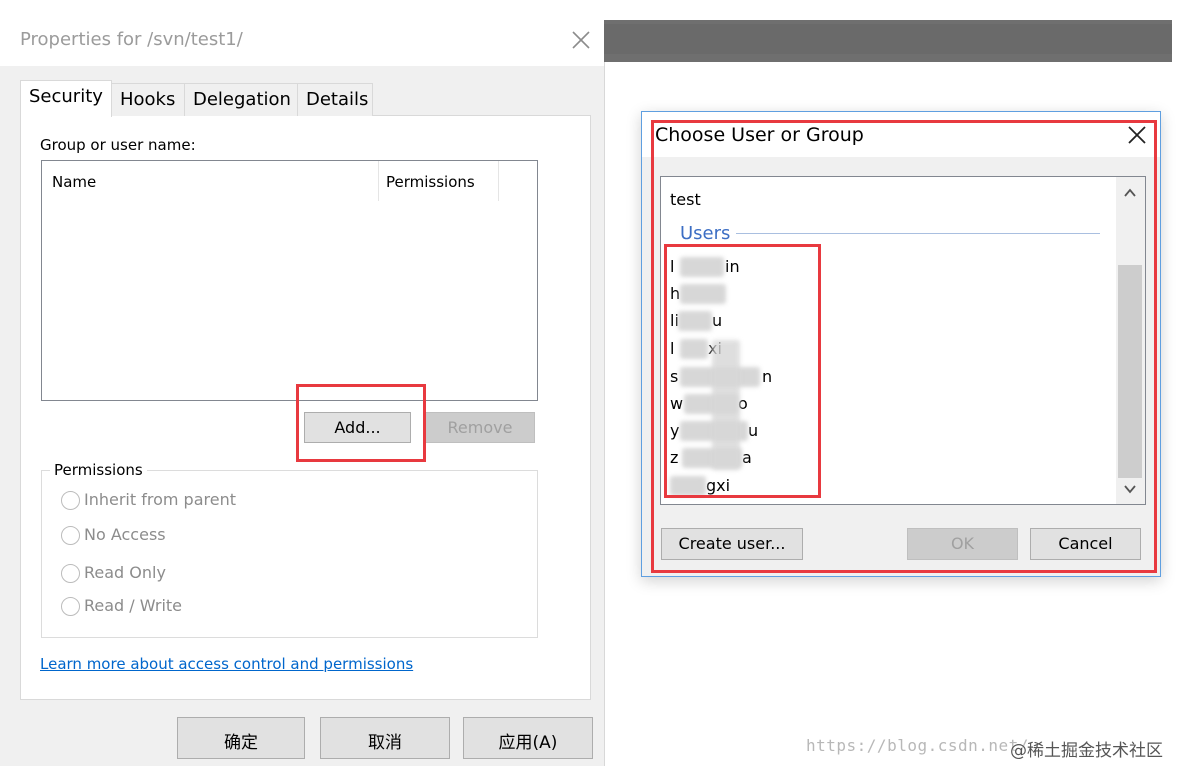 The width and height of the screenshot is (1180, 766). I want to click on tab-details: Details, so click(335, 99).